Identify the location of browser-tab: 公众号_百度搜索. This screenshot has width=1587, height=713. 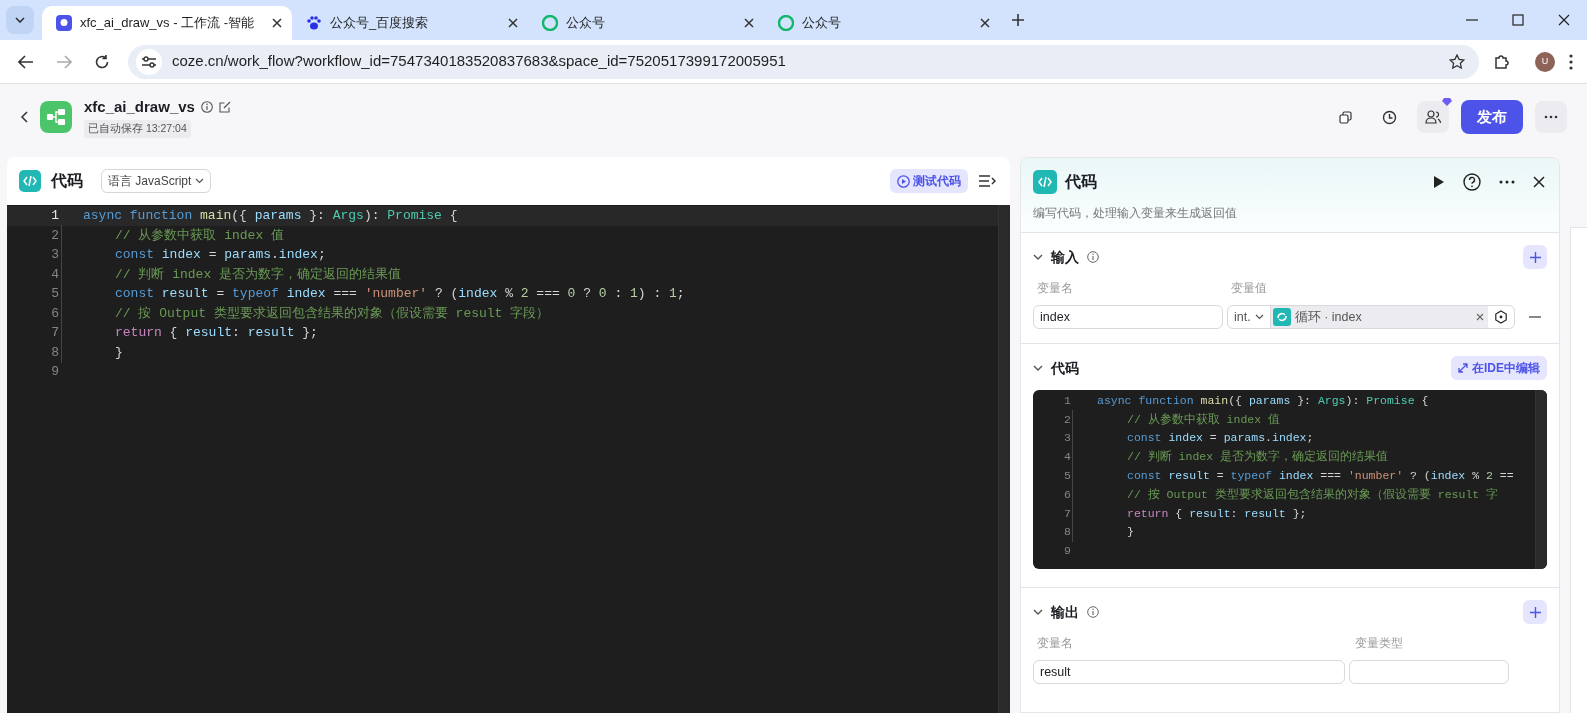
(410, 23).